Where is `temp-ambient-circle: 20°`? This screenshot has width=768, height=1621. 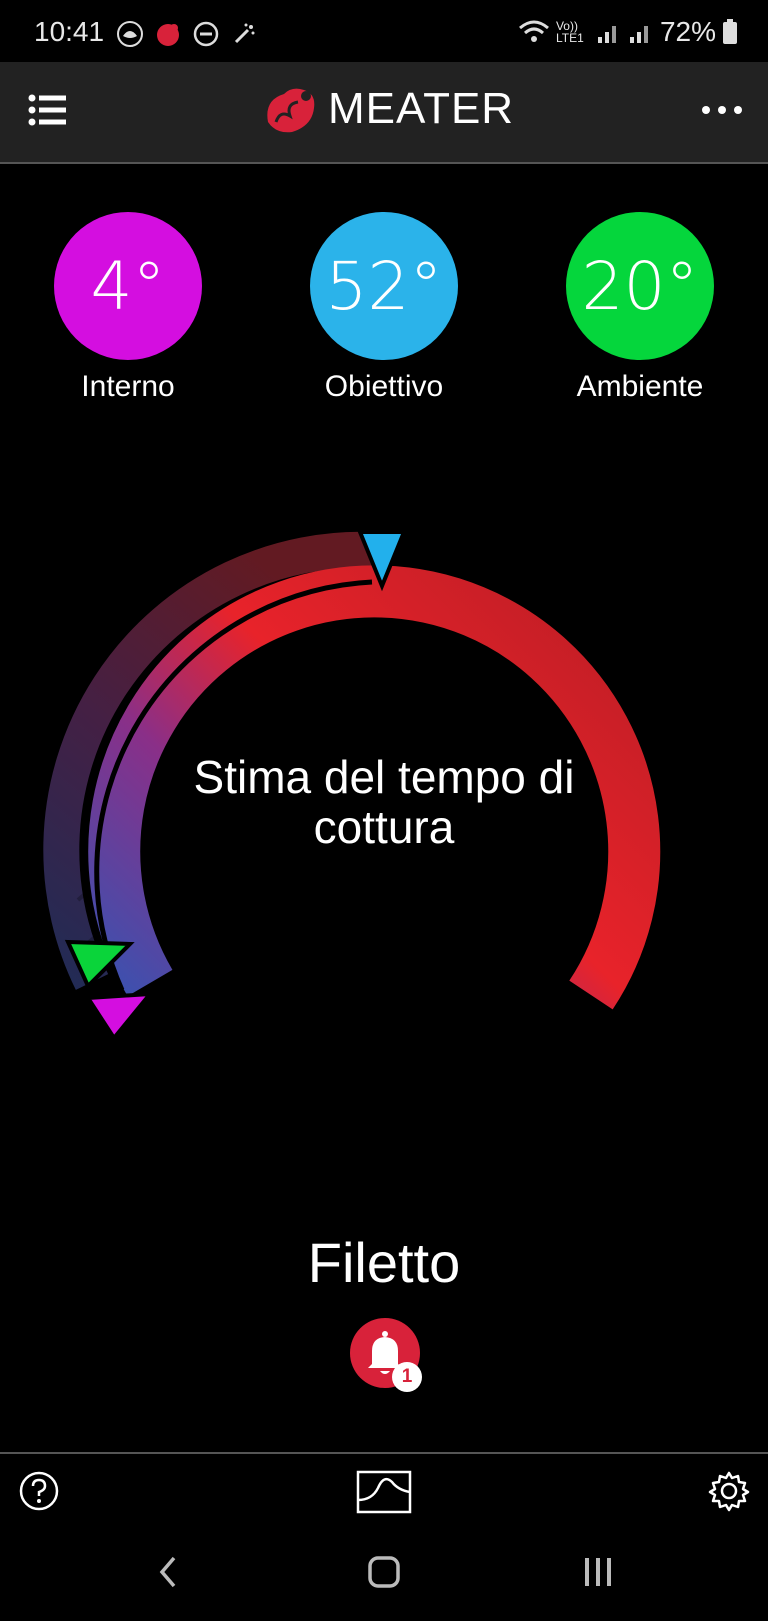
temp-ambient-circle: 20° is located at coordinates (640, 286).